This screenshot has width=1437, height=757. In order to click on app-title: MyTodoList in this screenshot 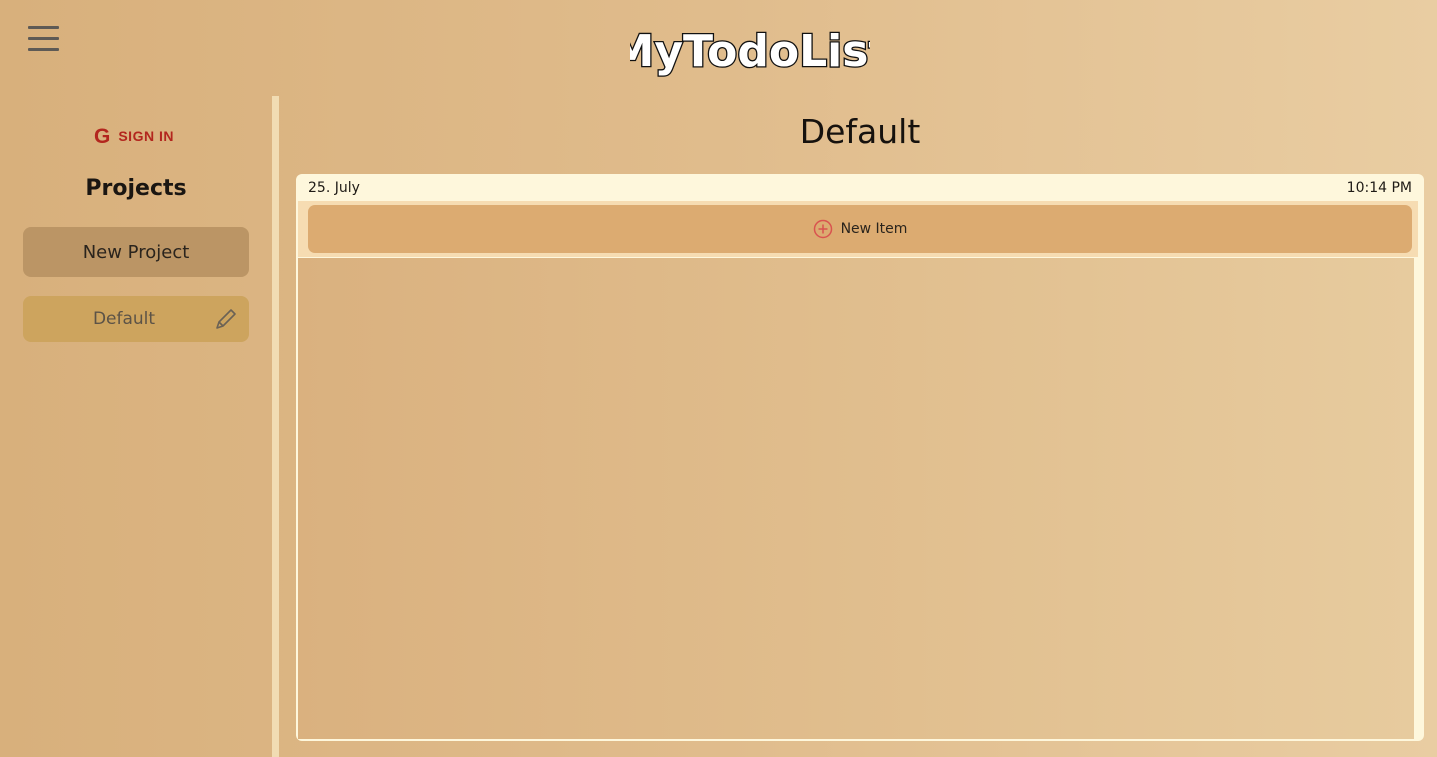, I will do `click(750, 48)`.